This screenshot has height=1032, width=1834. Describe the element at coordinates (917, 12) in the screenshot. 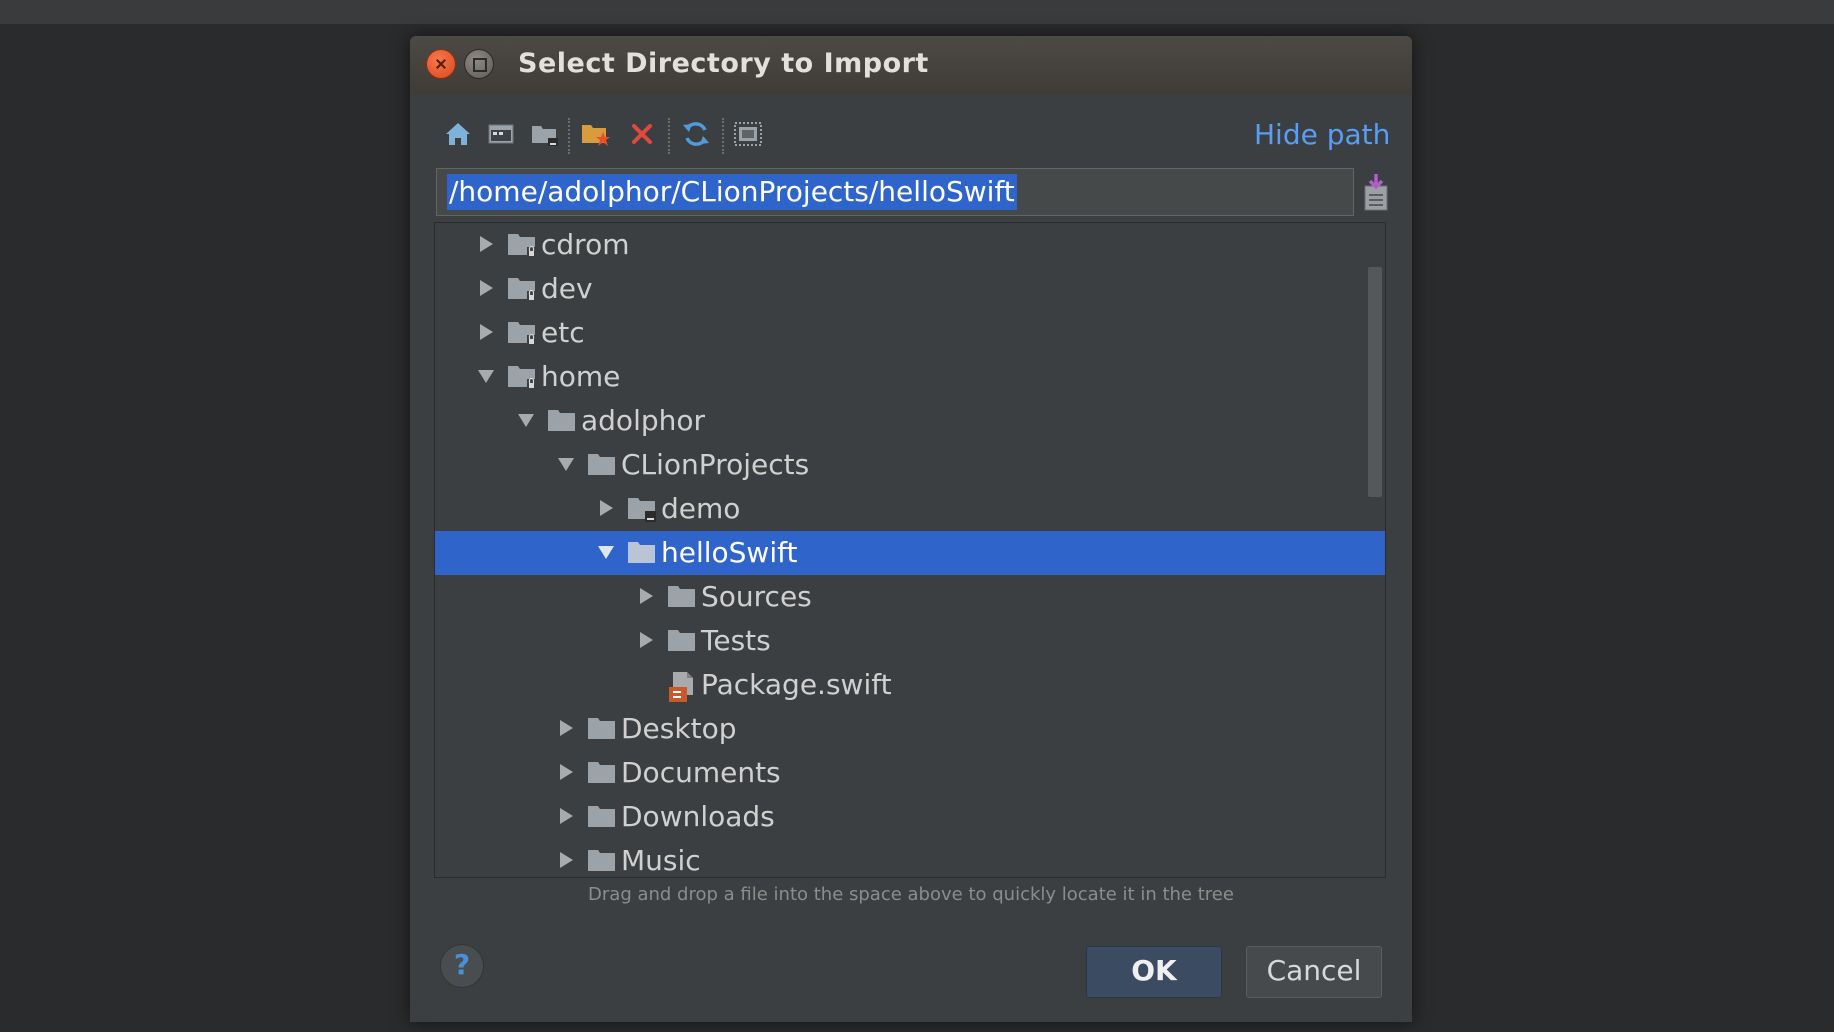

I see `desktop-top-bar` at that location.